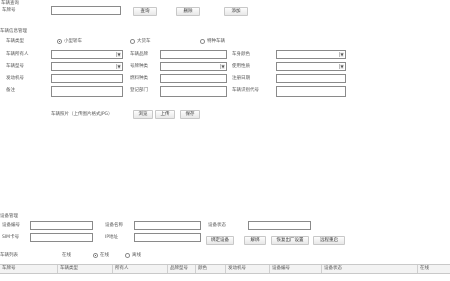  What do you see at coordinates (193, 54) in the screenshot?
I see `brand-input` at bounding box center [193, 54].